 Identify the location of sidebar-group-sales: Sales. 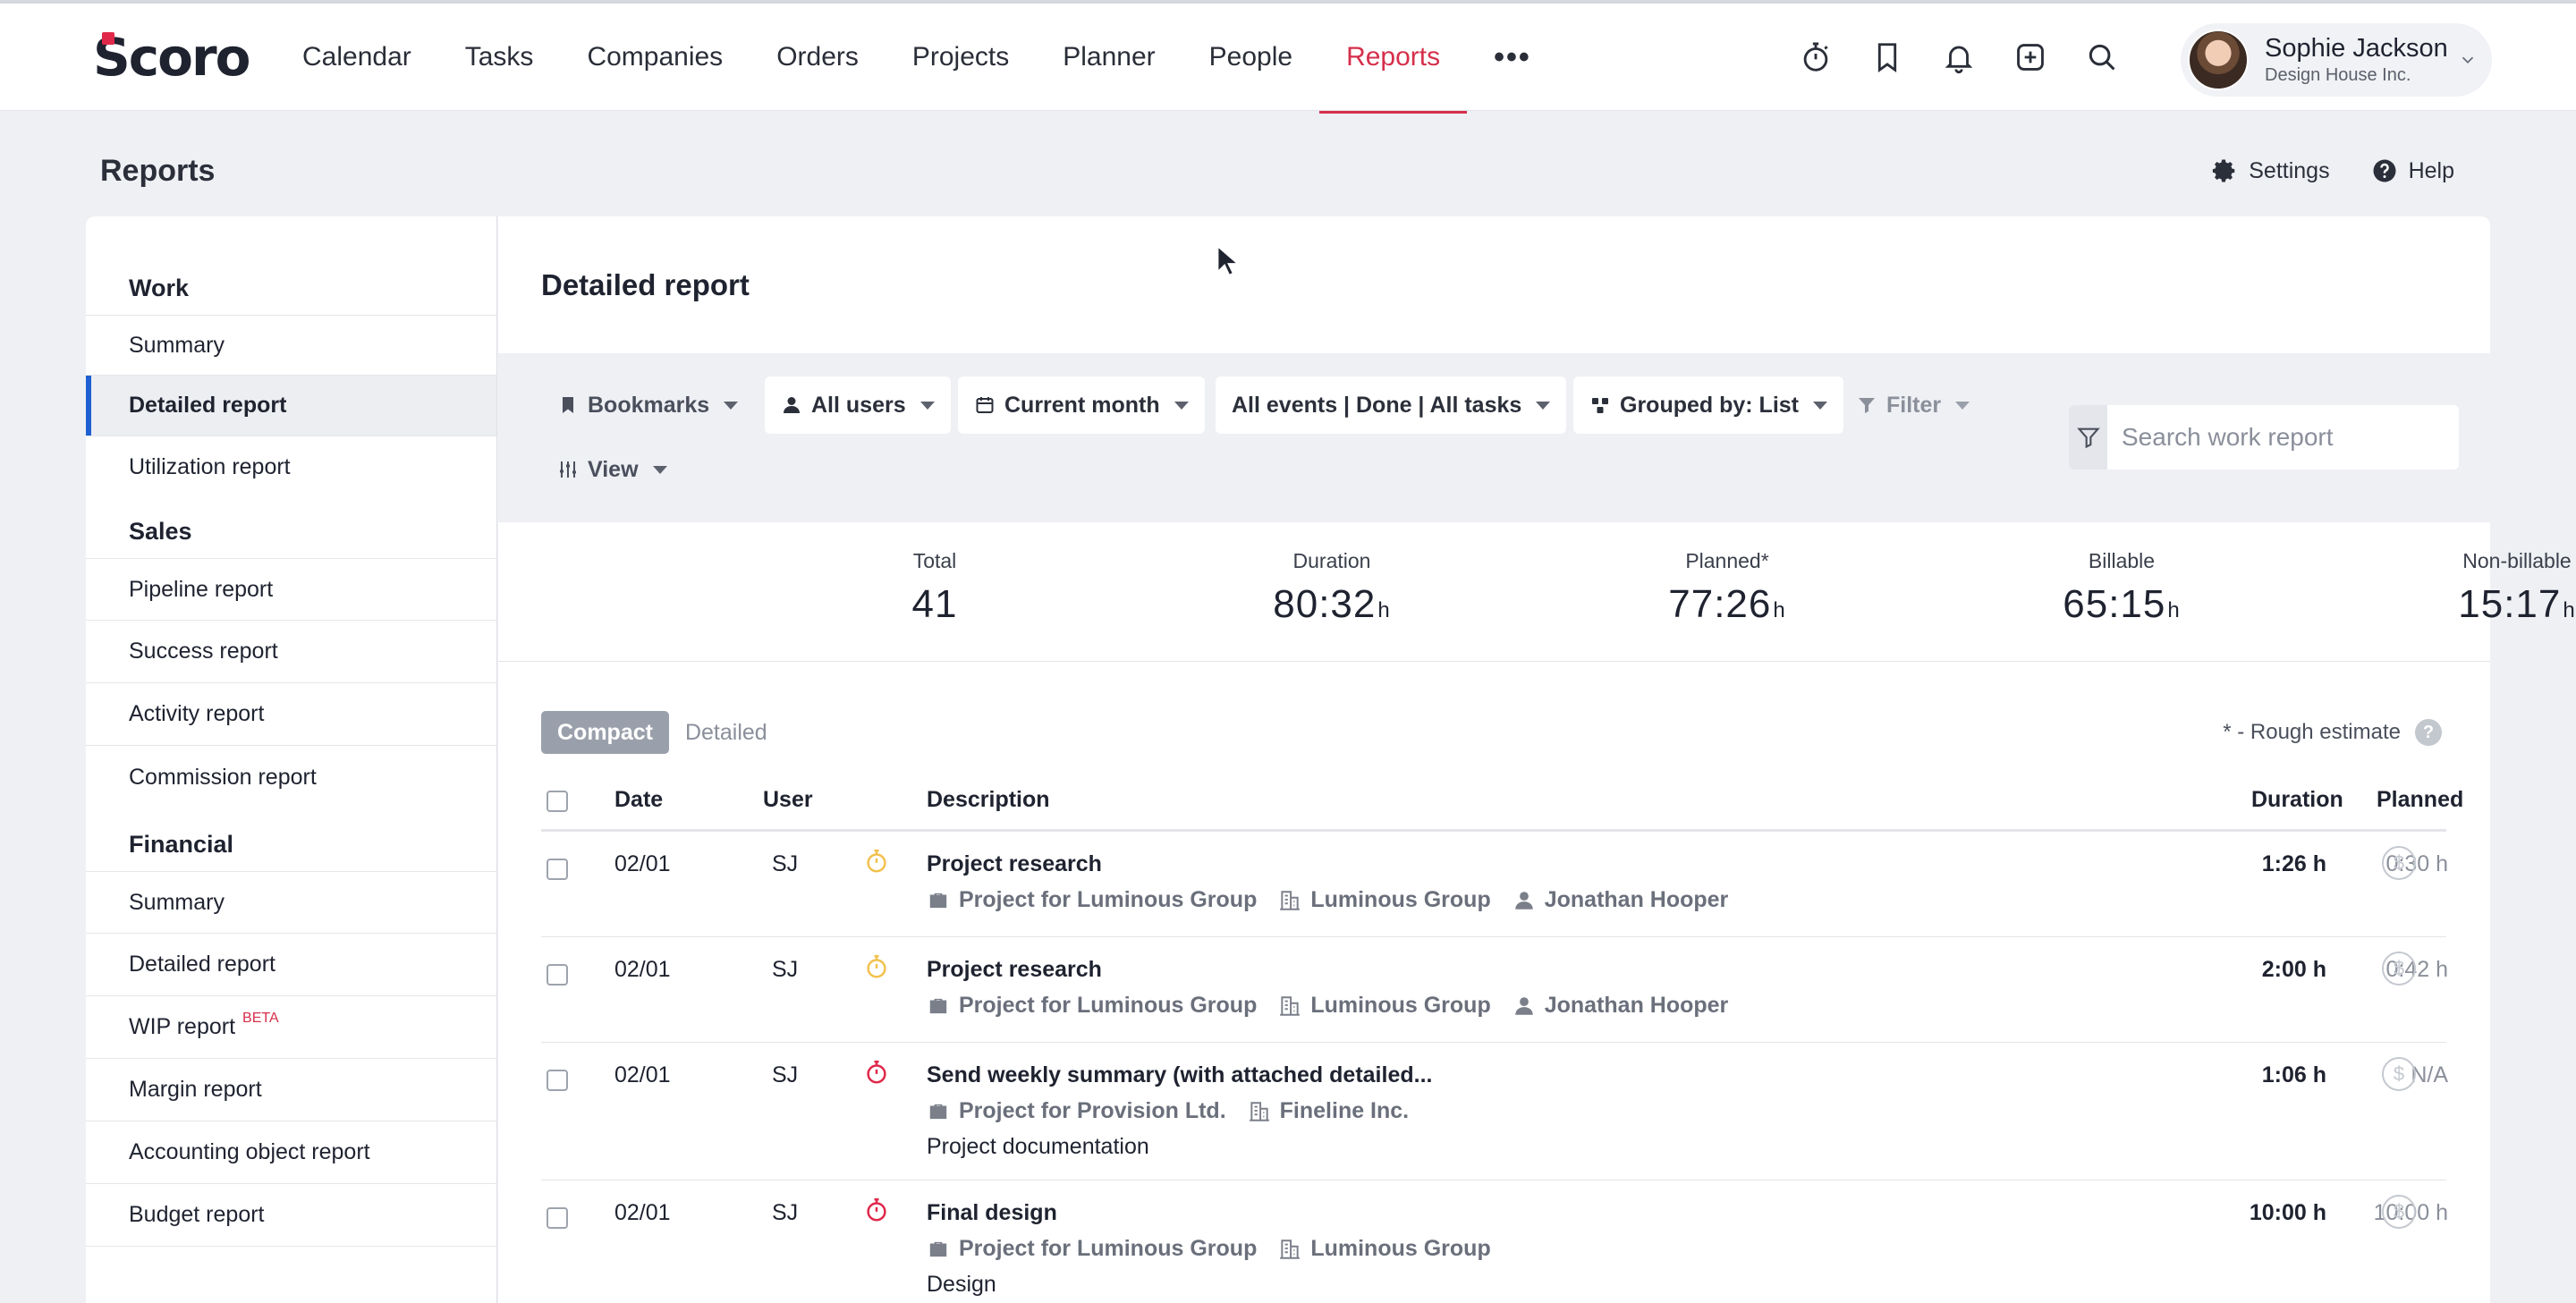
(160, 531).